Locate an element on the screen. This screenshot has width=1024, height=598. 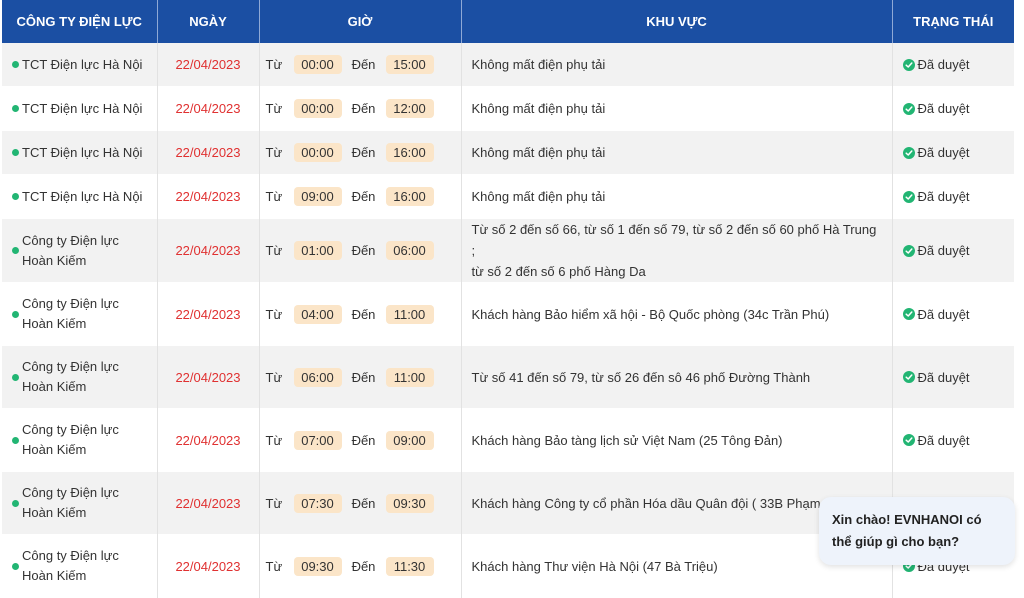
chat-greeting-line: Xin chào! EVNHANOI có is located at coordinates (907, 519).